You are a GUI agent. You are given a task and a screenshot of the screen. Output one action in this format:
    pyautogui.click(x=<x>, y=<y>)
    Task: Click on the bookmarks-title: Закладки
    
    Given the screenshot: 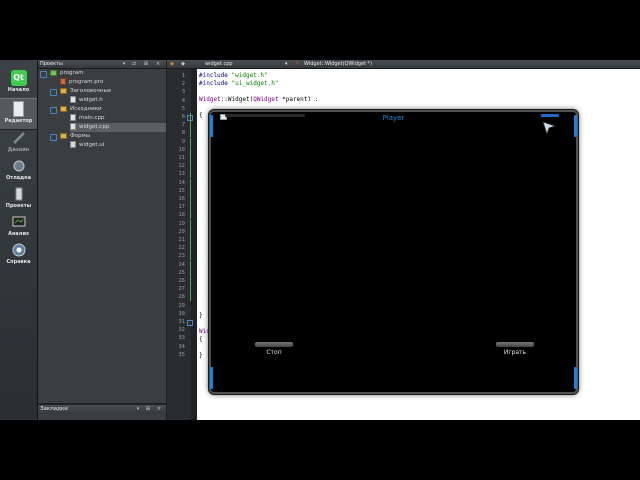 What is the action you would take?
    pyautogui.click(x=54, y=409)
    